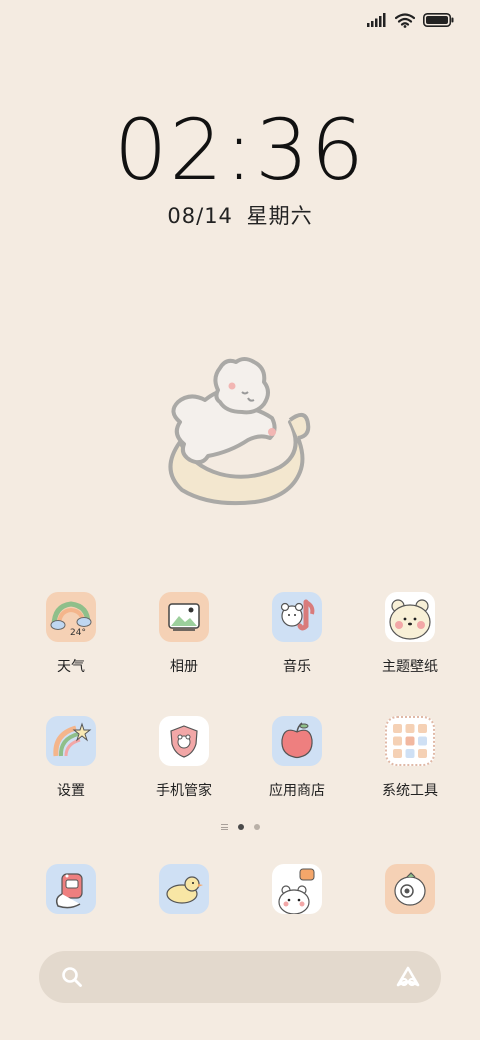  Describe the element at coordinates (240, 892) in the screenshot. I see `dock` at that location.